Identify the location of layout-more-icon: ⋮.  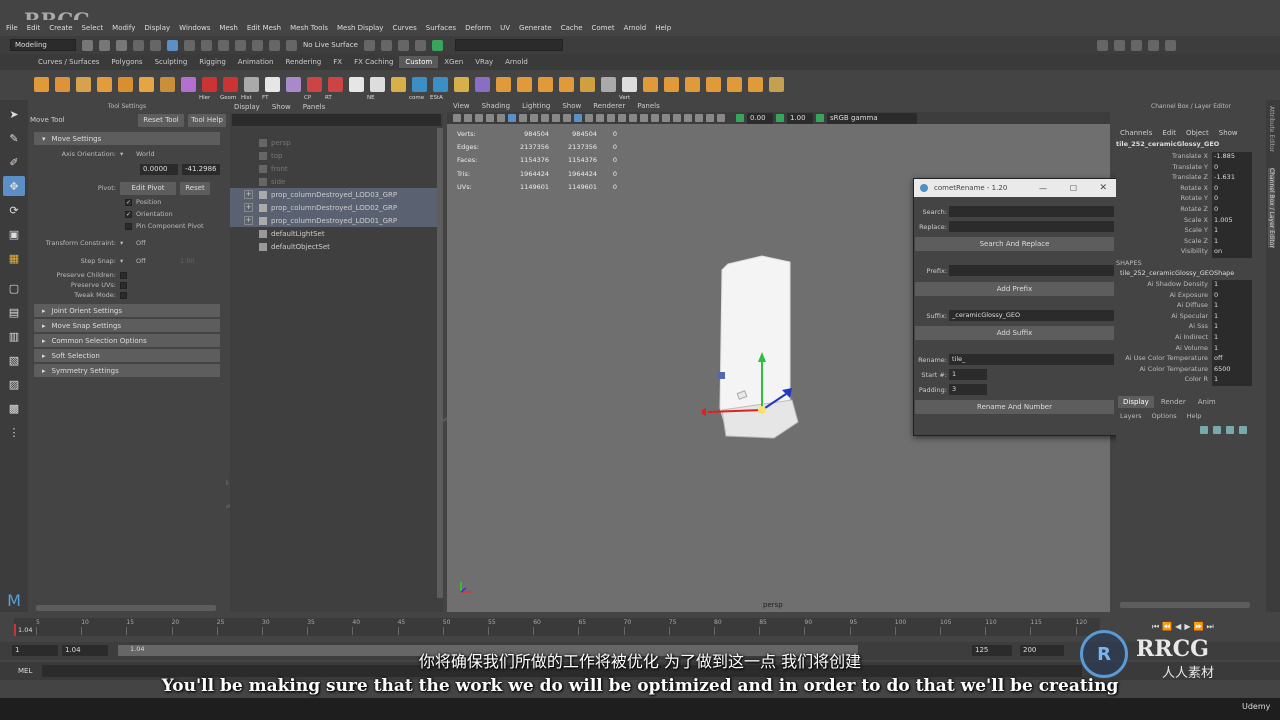
(14, 432).